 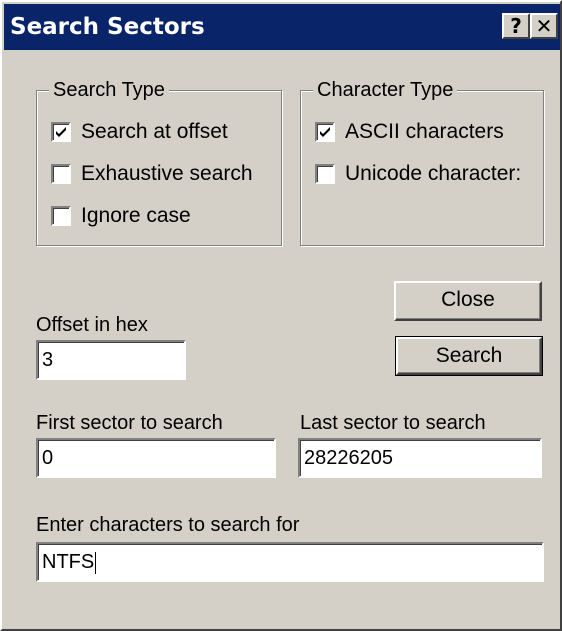 I want to click on unicode-option: Unicode character:, so click(x=418, y=174).